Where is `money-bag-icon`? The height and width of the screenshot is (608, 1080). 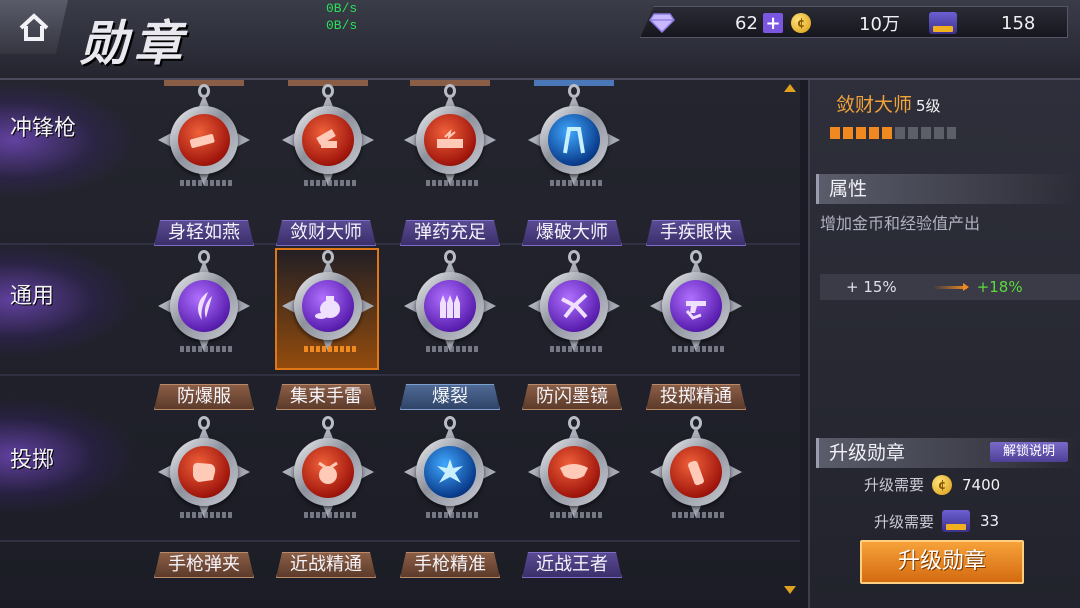
money-bag-icon is located at coordinates (328, 306).